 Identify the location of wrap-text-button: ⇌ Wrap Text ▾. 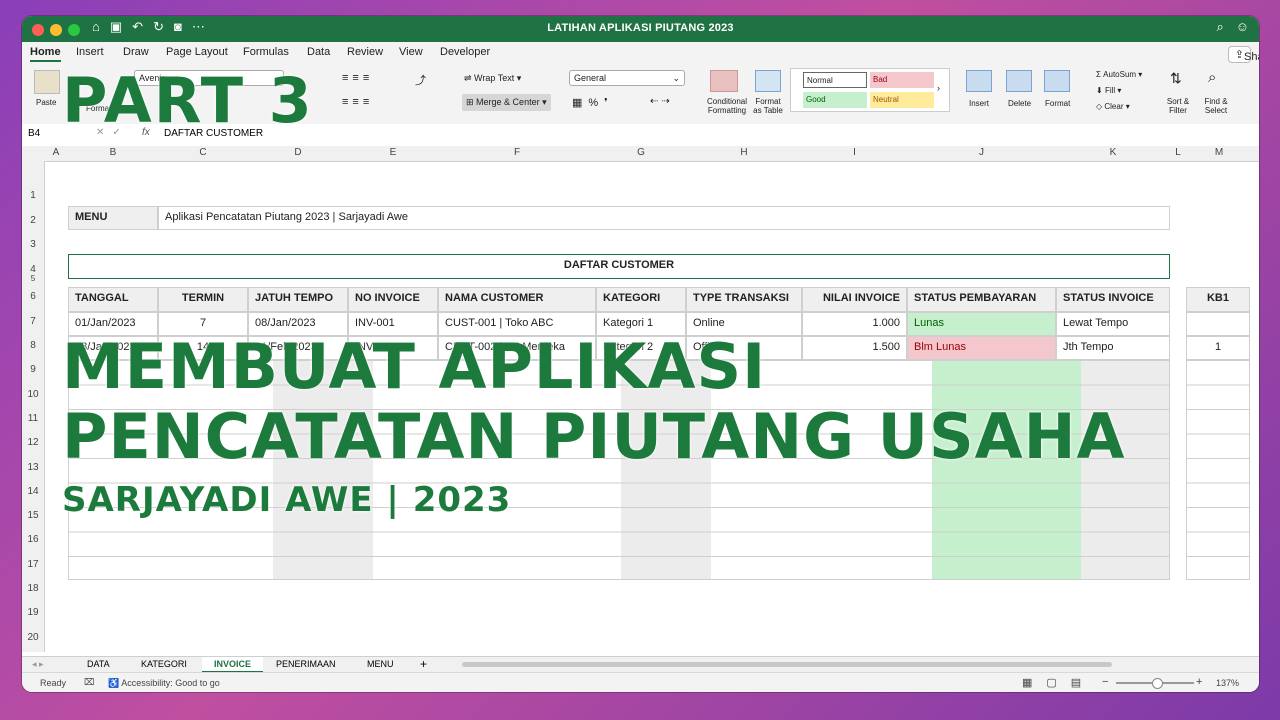
(492, 78).